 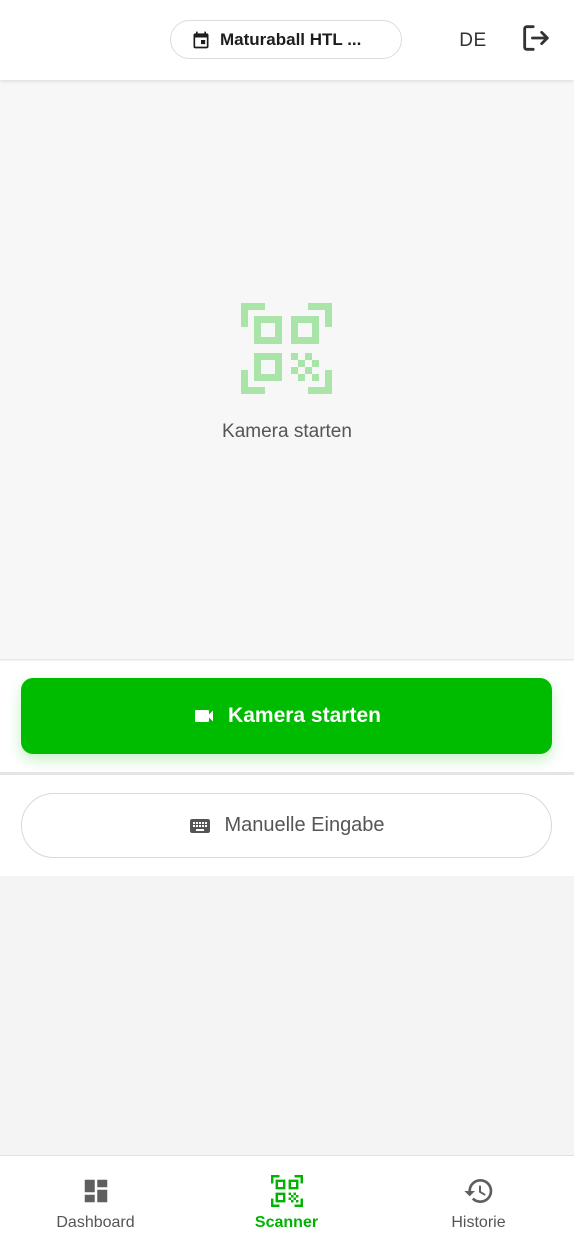 What do you see at coordinates (478, 1222) in the screenshot?
I see `nav-label-historie: Historie` at bounding box center [478, 1222].